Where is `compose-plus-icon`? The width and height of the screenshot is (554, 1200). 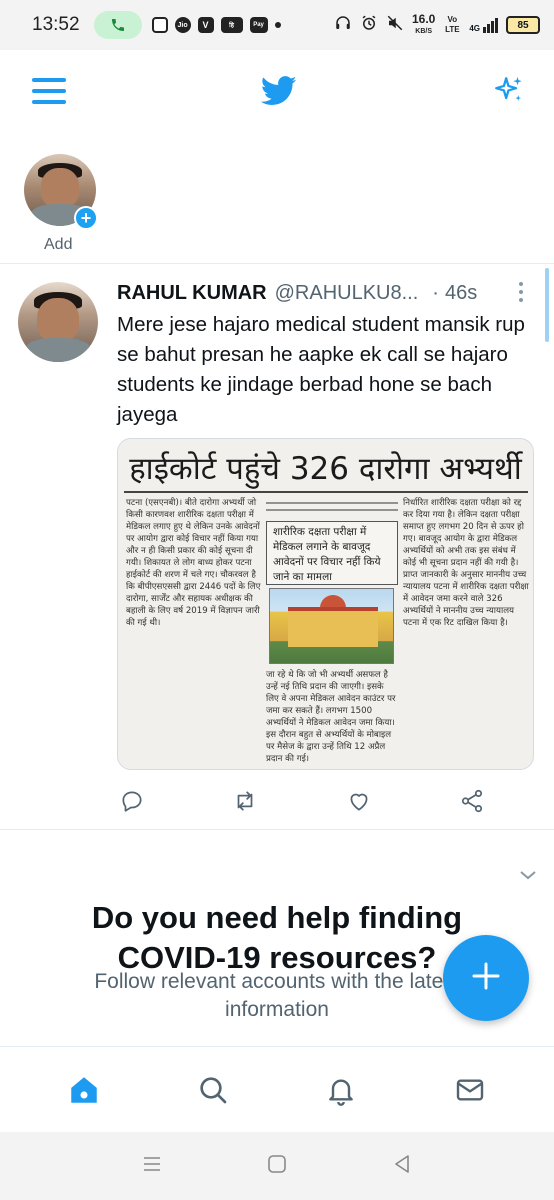 compose-plus-icon is located at coordinates (486, 978).